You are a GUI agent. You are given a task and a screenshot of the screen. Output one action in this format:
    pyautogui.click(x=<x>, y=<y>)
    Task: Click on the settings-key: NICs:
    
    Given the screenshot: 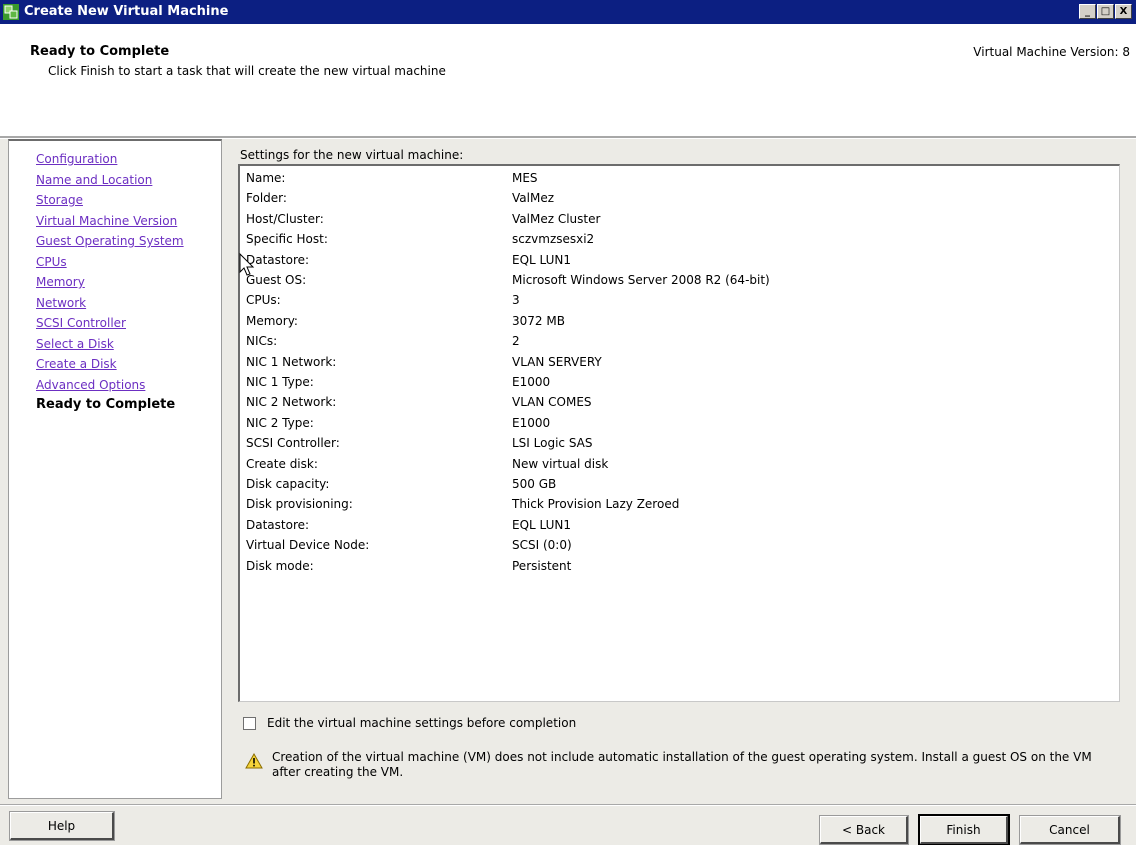 What is the action you would take?
    pyautogui.click(x=262, y=341)
    